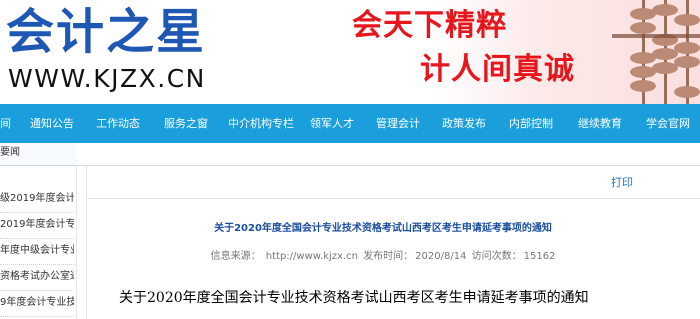 The image size is (700, 319). What do you see at coordinates (37, 303) in the screenshot?
I see `sidebar-news-item: 9年度会计专业技` at bounding box center [37, 303].